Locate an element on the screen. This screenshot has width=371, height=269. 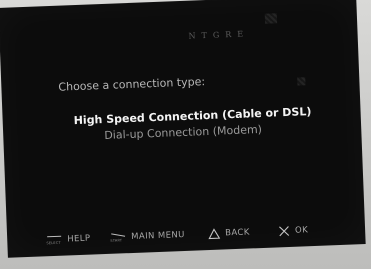
main-menu-label: MAIN MENU is located at coordinates (158, 236).